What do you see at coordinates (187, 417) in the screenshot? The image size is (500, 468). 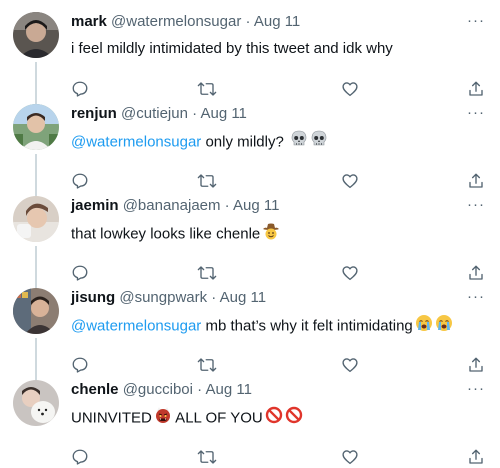 I see `tweet-text: UNINVITED ALL OF YOU` at bounding box center [187, 417].